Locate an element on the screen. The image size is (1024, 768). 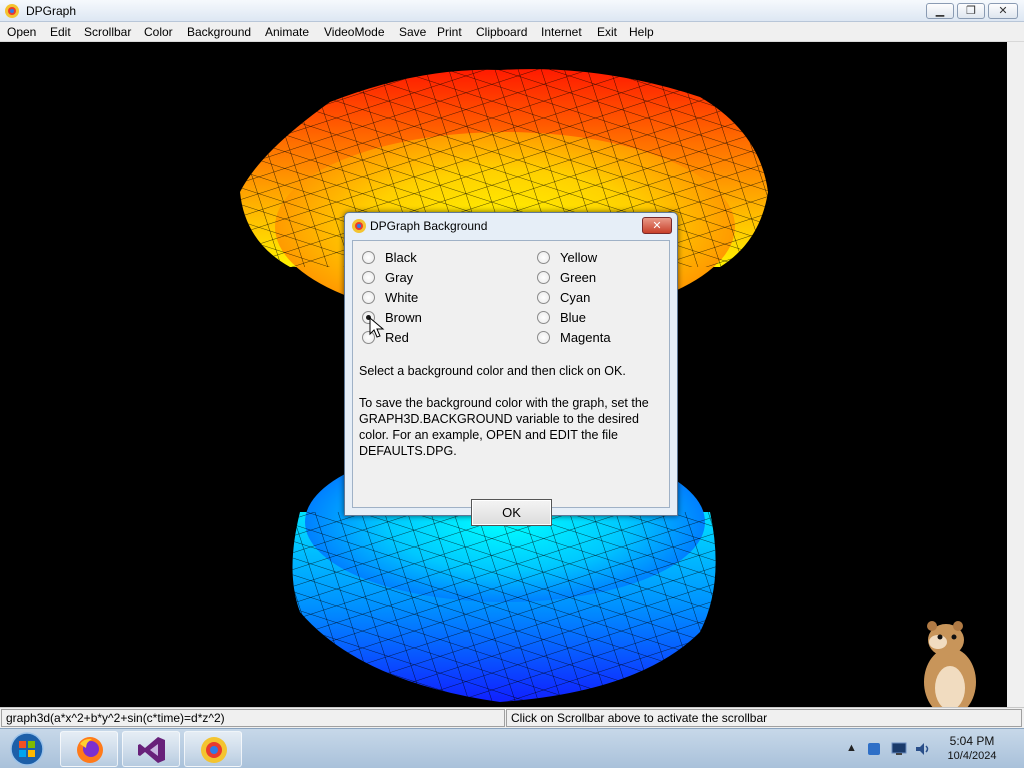
radio-yellow is located at coordinates (543, 257).